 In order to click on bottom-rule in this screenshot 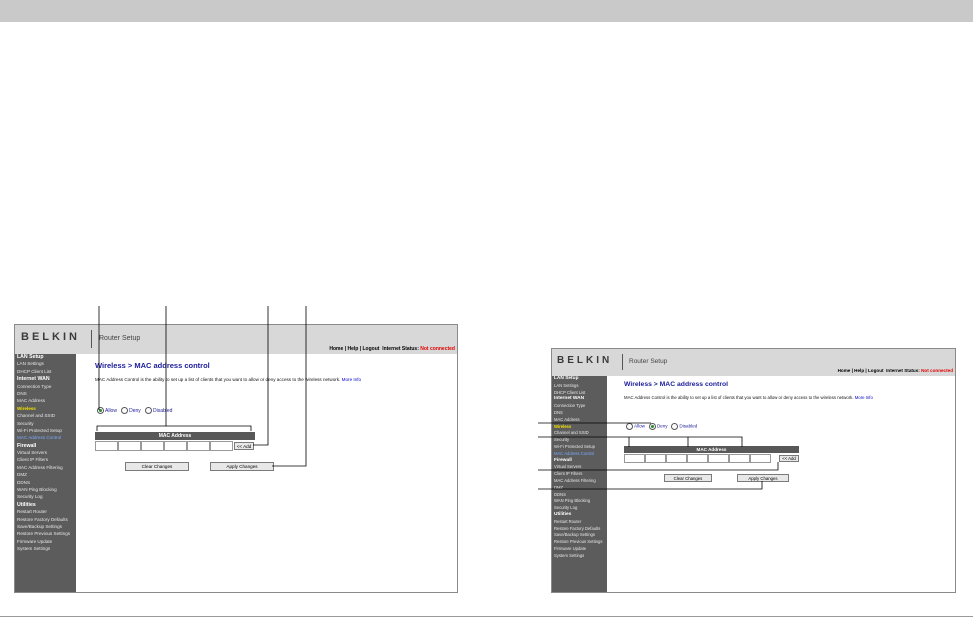, I will do `click(486, 616)`.